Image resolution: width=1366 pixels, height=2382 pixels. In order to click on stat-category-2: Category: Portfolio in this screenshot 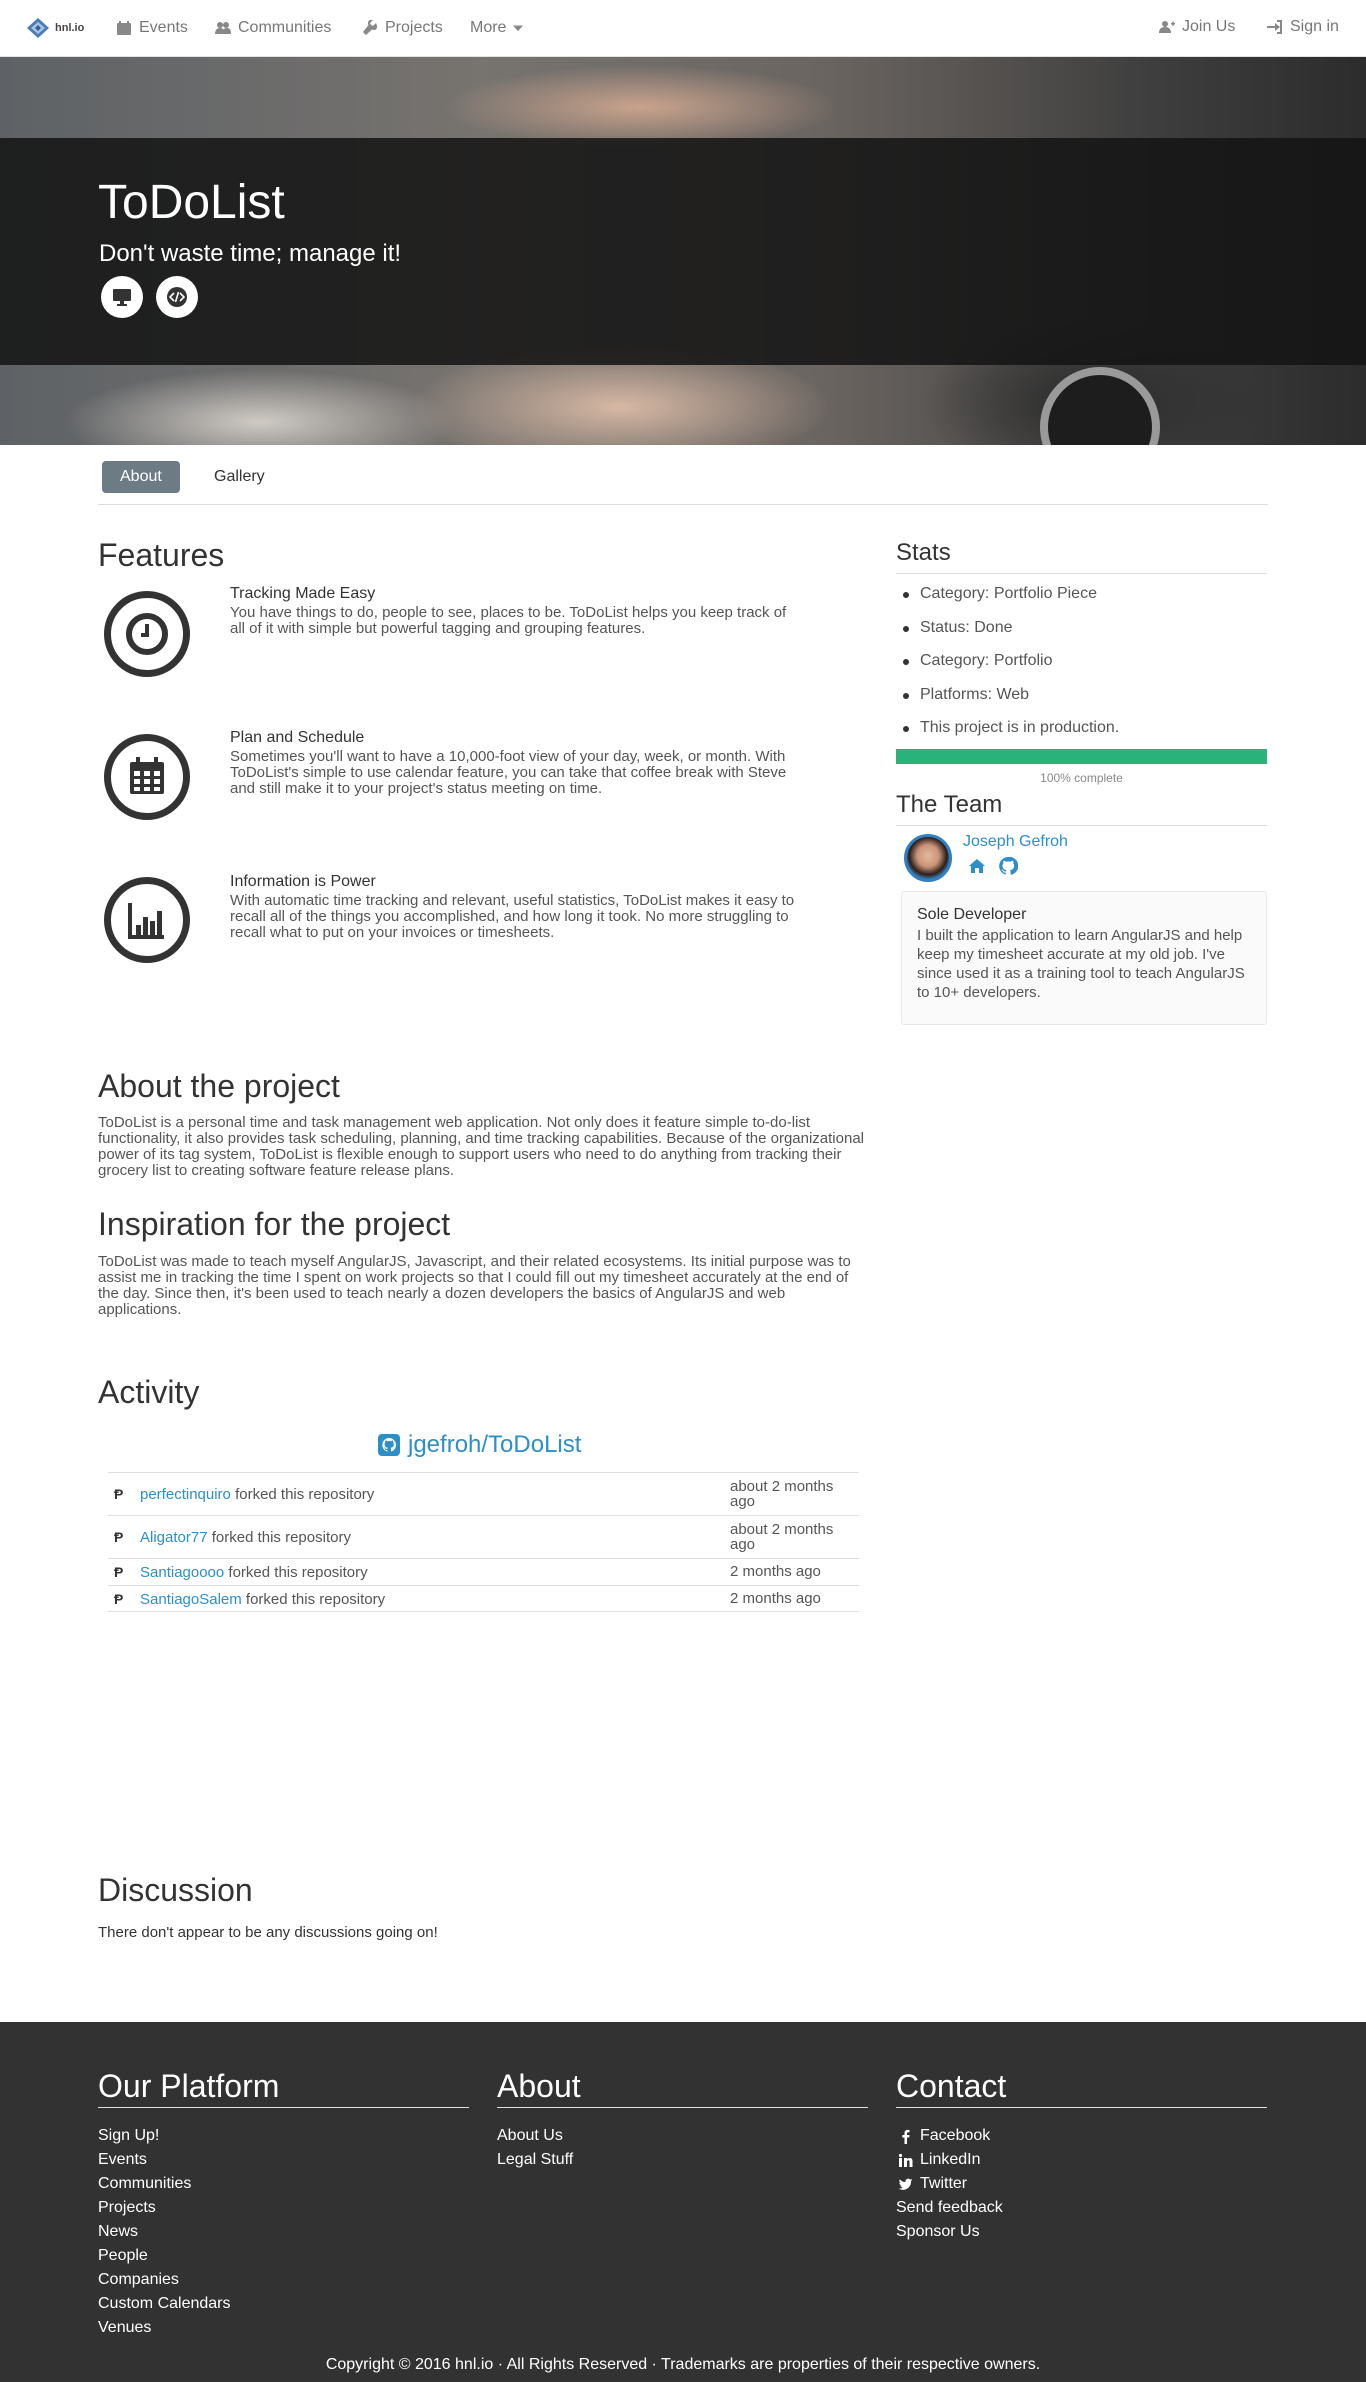, I will do `click(978, 660)`.